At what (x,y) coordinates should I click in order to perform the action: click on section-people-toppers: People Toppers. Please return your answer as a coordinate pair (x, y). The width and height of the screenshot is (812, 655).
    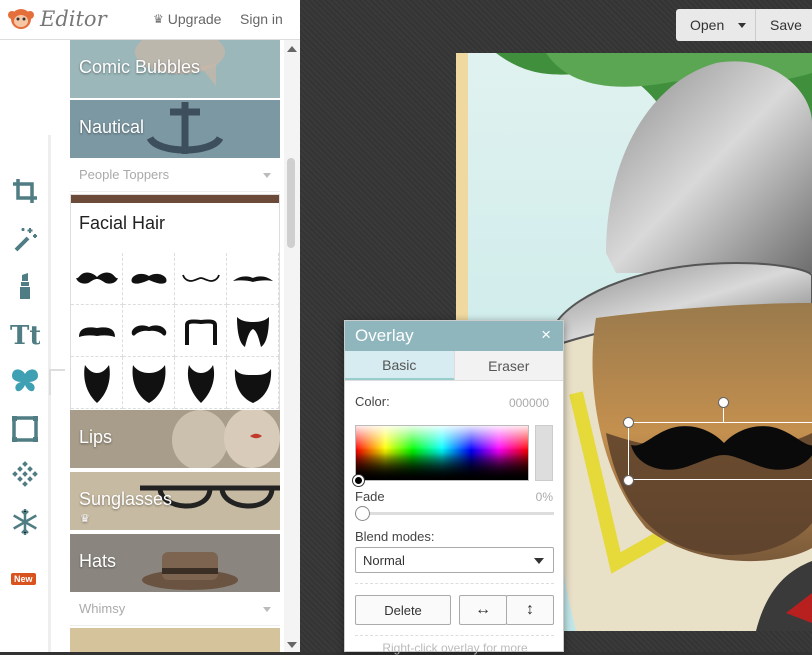
    Looking at the image, I should click on (175, 175).